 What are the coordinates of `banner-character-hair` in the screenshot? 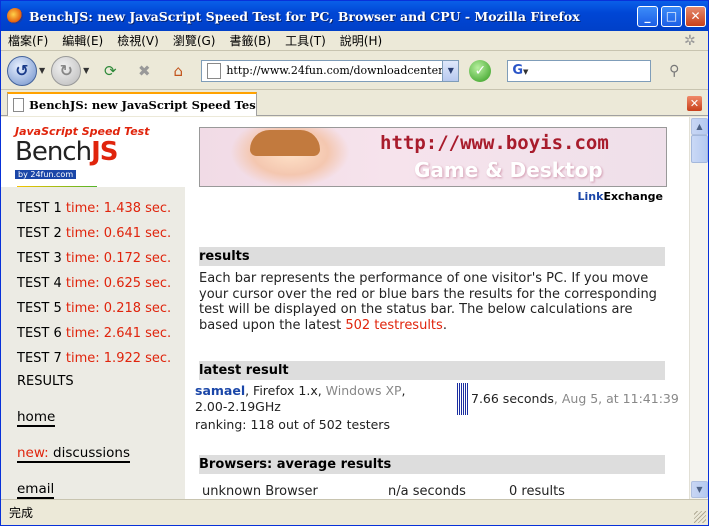 It's located at (285, 143).